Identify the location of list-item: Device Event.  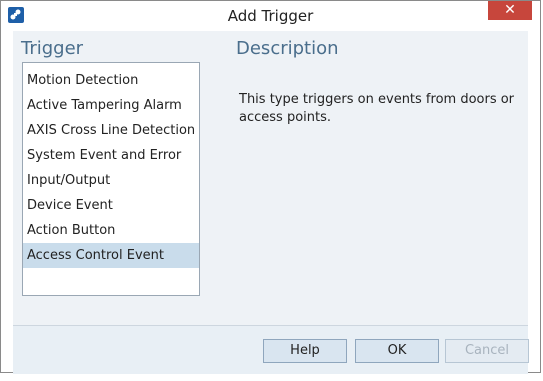
(111, 205).